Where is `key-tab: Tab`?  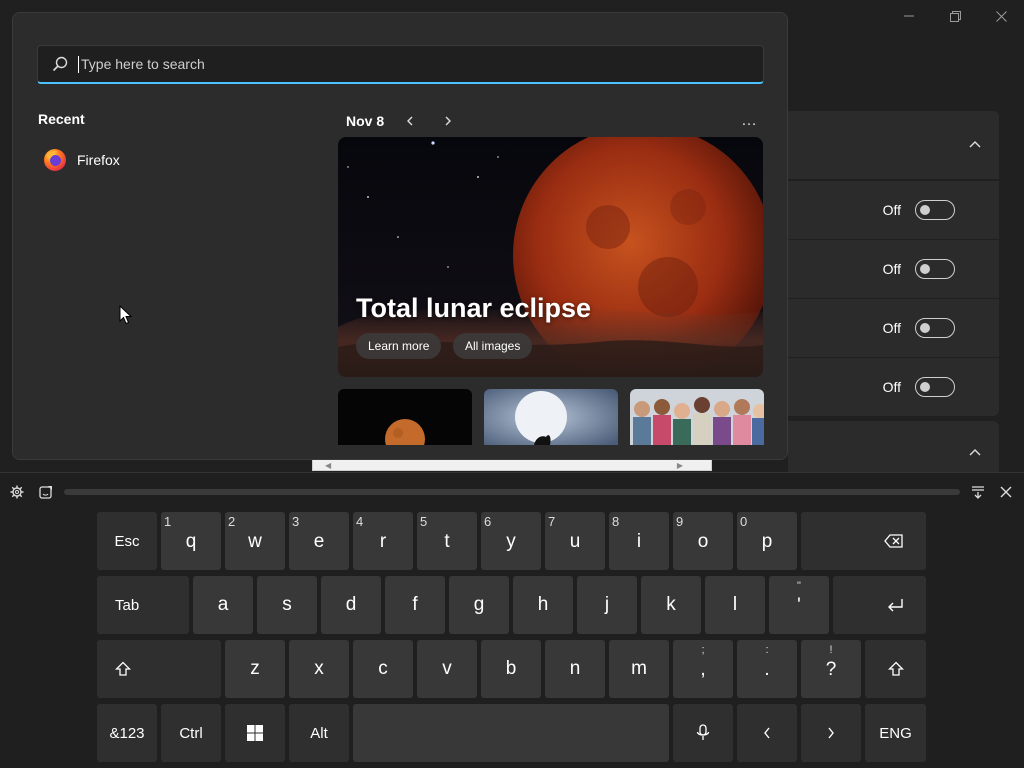
key-tab: Tab is located at coordinates (143, 605).